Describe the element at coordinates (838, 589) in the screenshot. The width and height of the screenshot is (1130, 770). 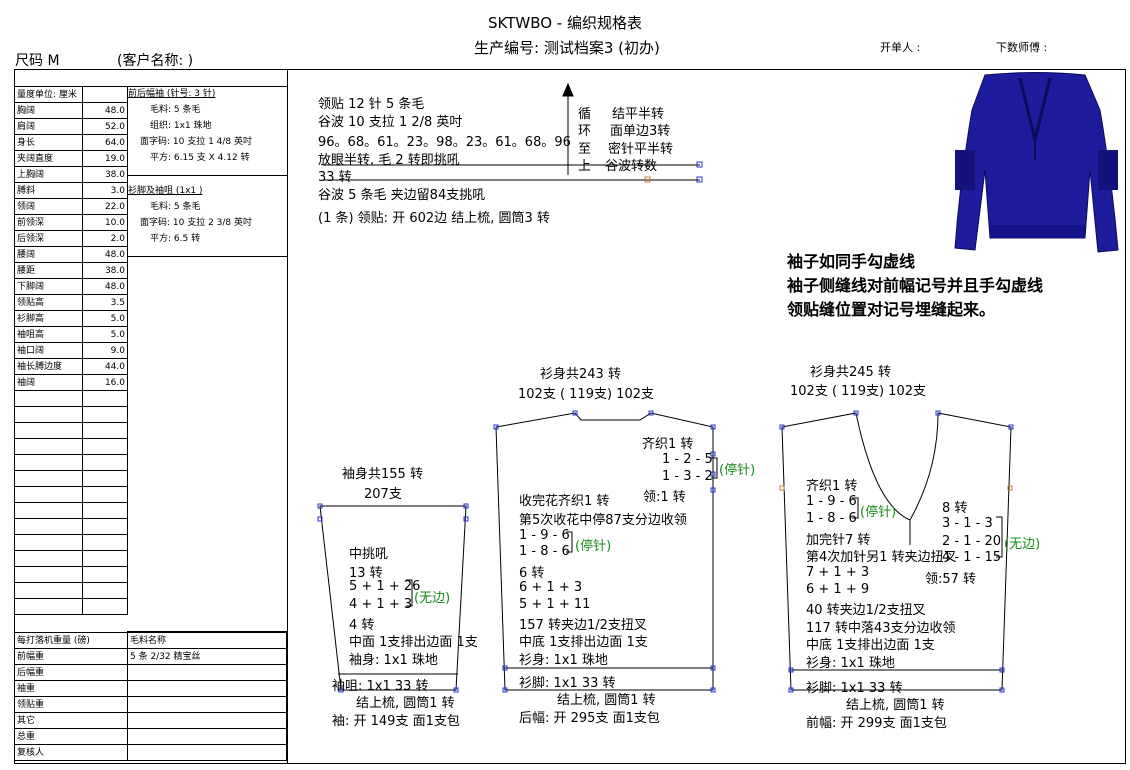
I see `front-line: 6 + 1 + 9` at that location.